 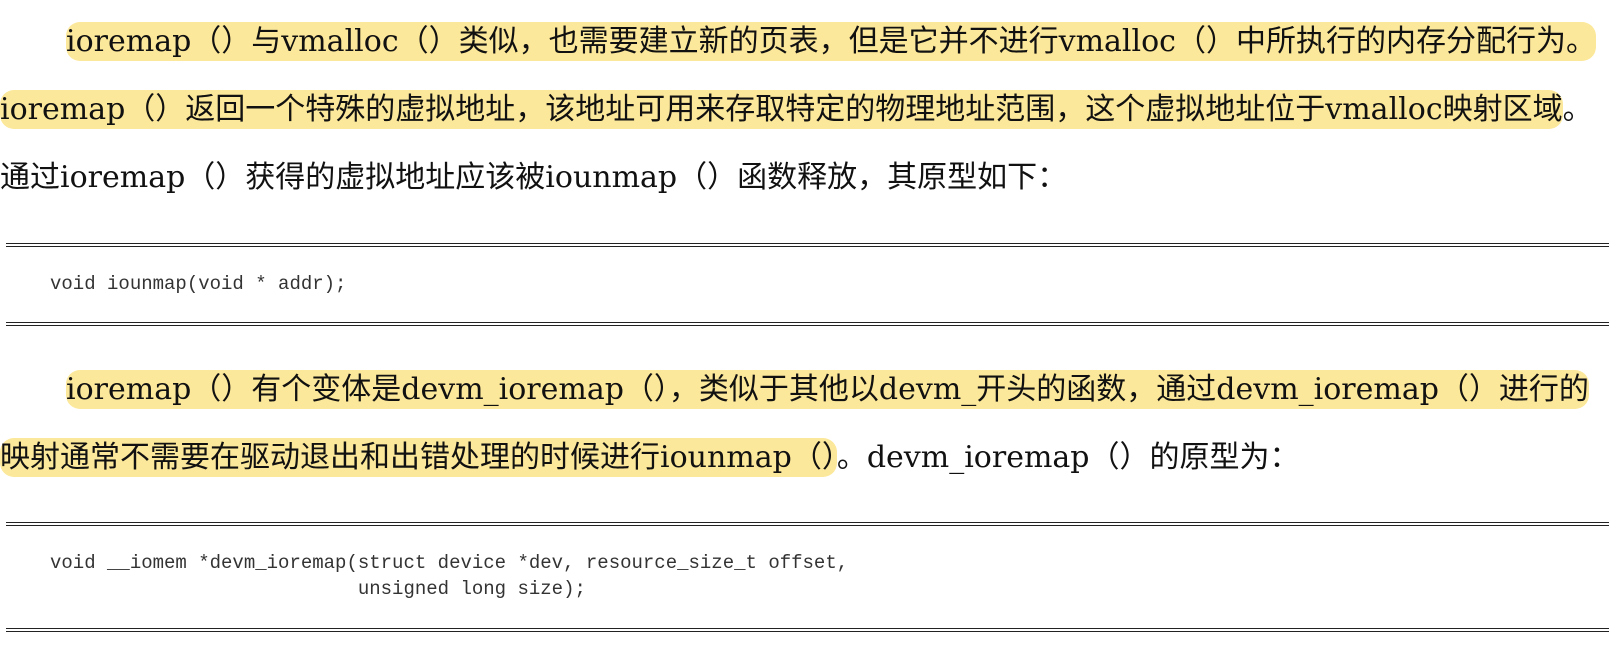 I want to click on code-block-iounmap: void iounmap(void * addr);, so click(x=807, y=284).